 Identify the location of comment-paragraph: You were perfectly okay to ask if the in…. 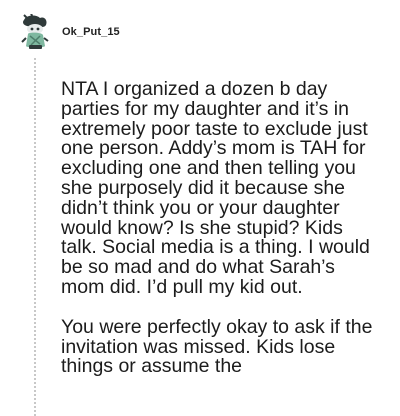
(217, 346).